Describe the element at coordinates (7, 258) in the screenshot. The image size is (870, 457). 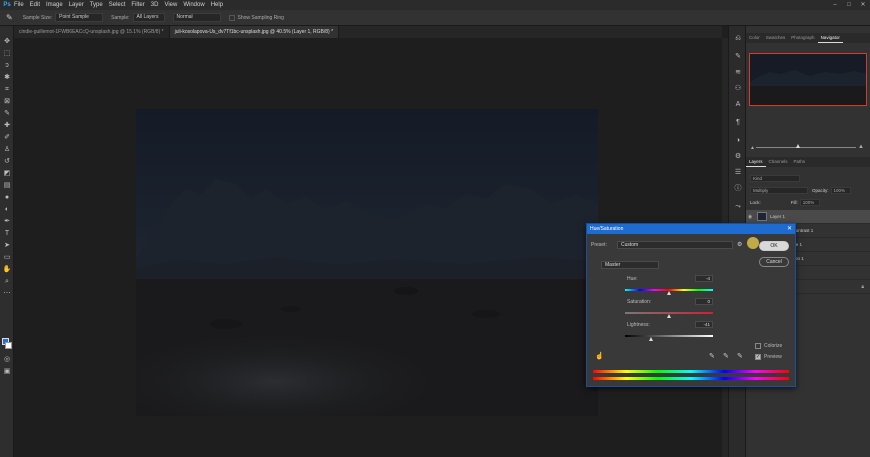
I see `rectangle-tool-icon: ▭` at that location.